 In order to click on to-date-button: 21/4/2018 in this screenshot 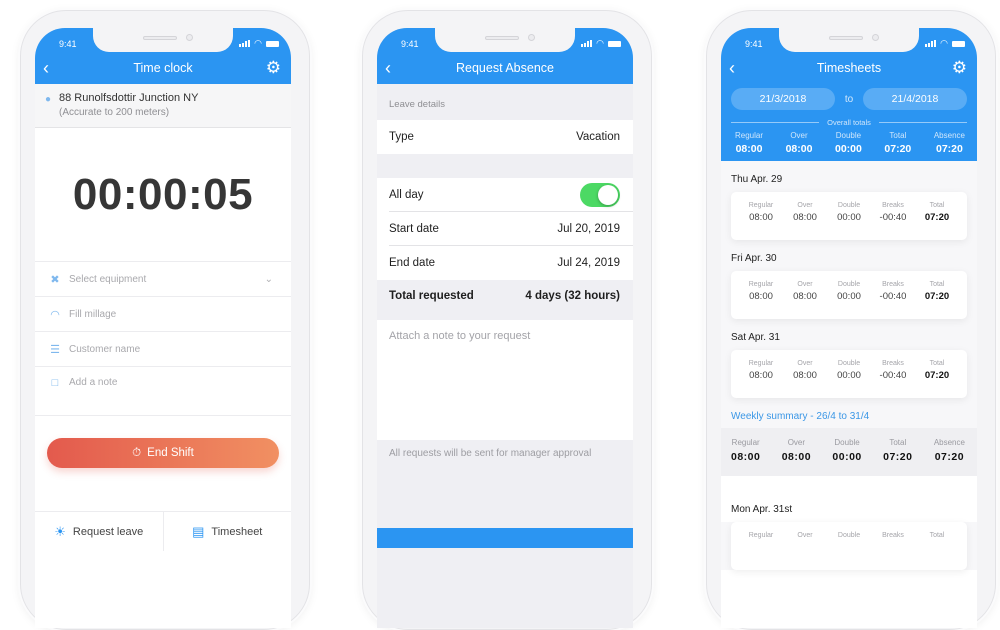, I will do `click(915, 99)`.